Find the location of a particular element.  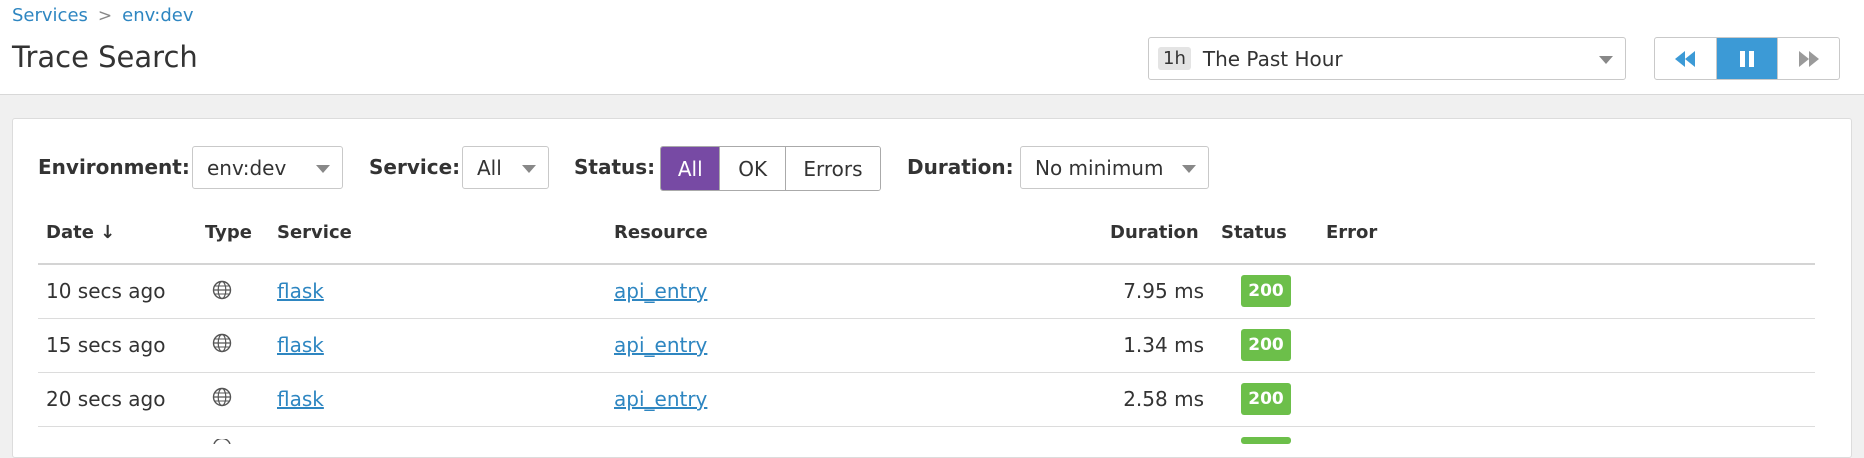

row-duration: 1.34 ms is located at coordinates (1163, 345).